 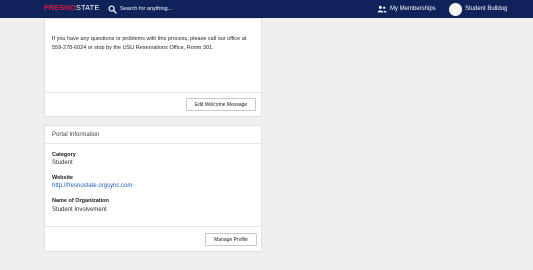 I want to click on category-value: Student, so click(x=62, y=163).